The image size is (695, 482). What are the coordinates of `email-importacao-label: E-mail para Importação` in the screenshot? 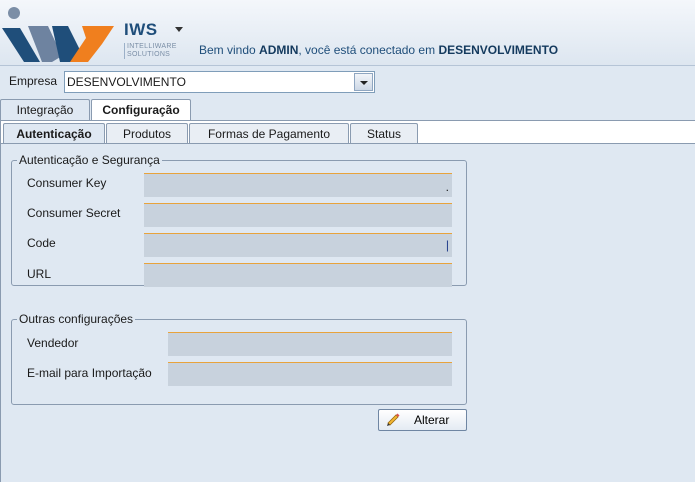 It's located at (89, 373).